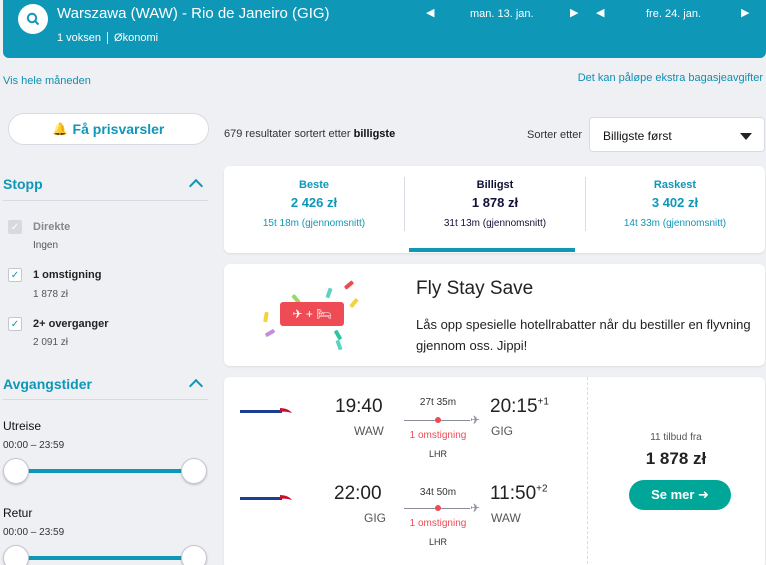  Describe the element at coordinates (194, 555) in the screenshot. I see `return-slider-end-handle` at that location.